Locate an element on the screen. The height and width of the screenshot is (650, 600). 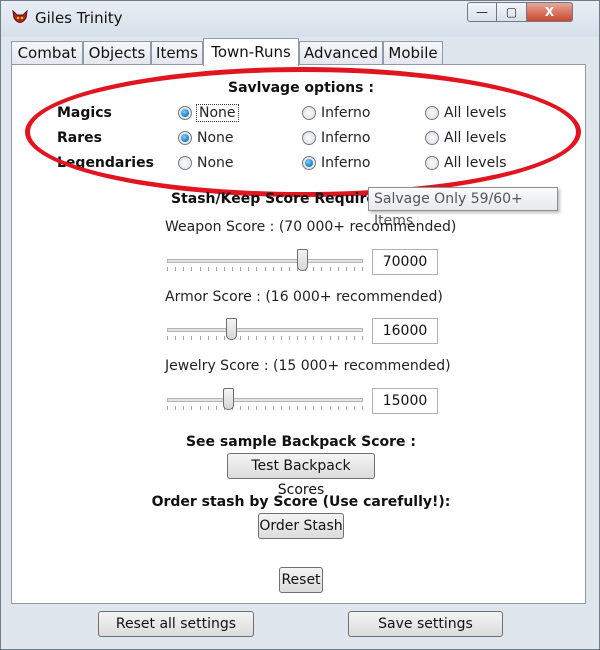
row-label-rares: Rares is located at coordinates (79, 138).